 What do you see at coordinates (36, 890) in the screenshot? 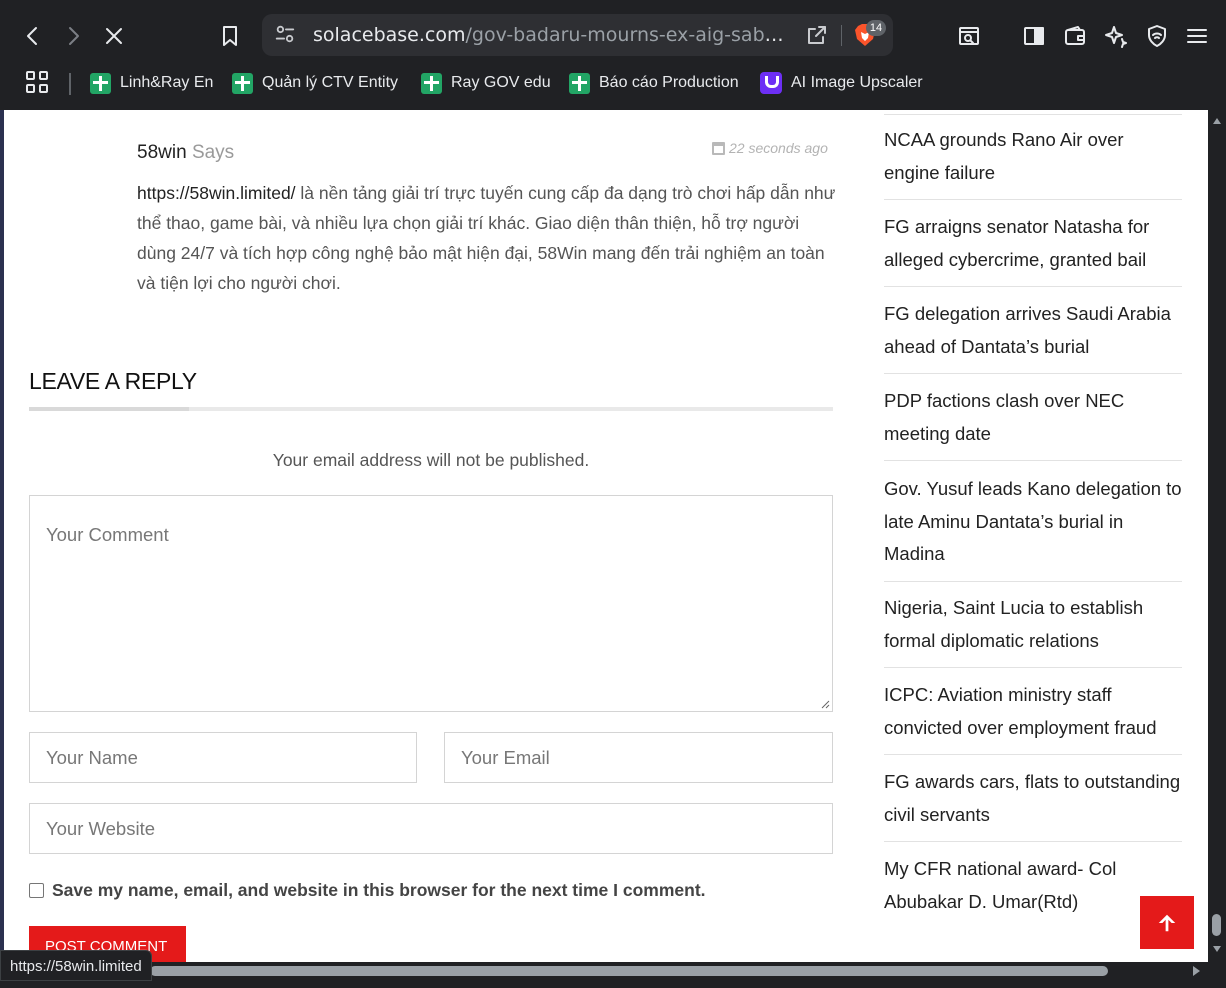
I see `save-info-checkbox` at bounding box center [36, 890].